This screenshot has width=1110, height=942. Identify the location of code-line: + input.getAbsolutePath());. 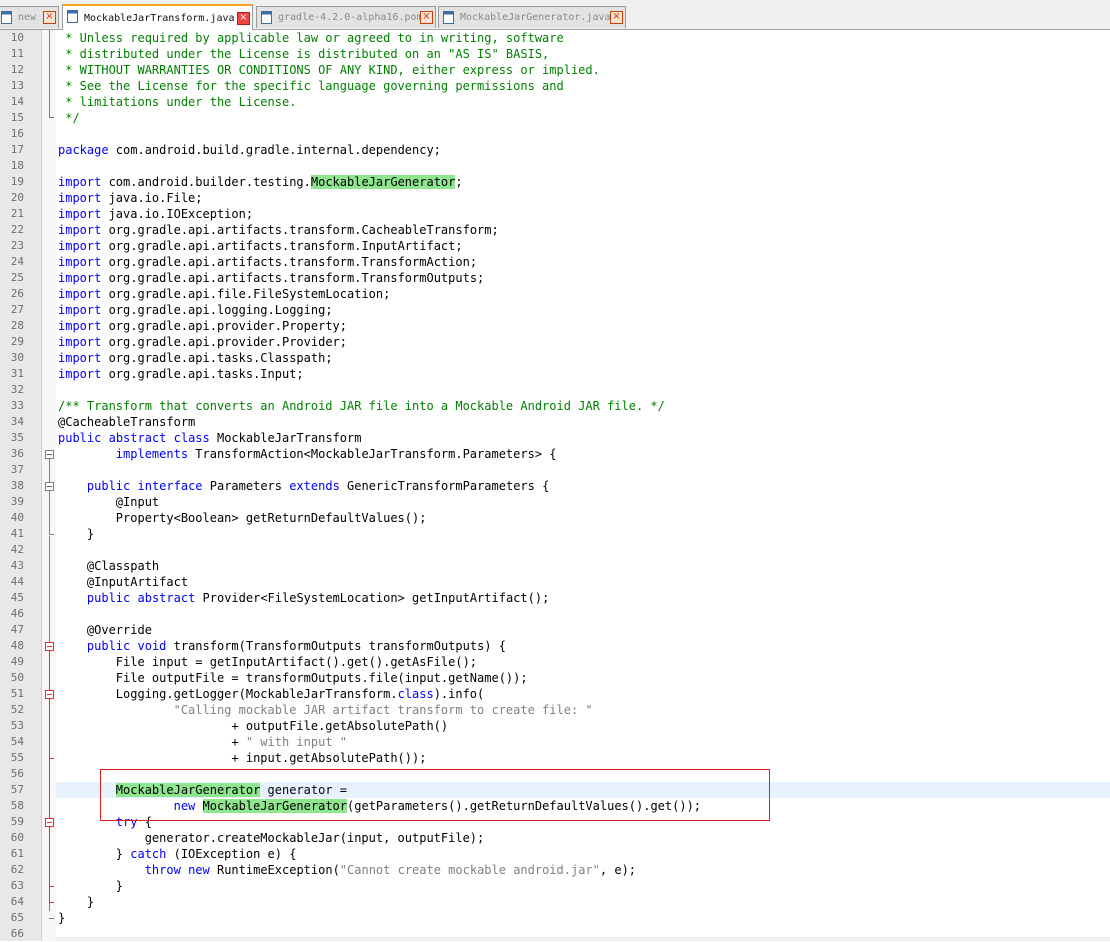
(242, 758).